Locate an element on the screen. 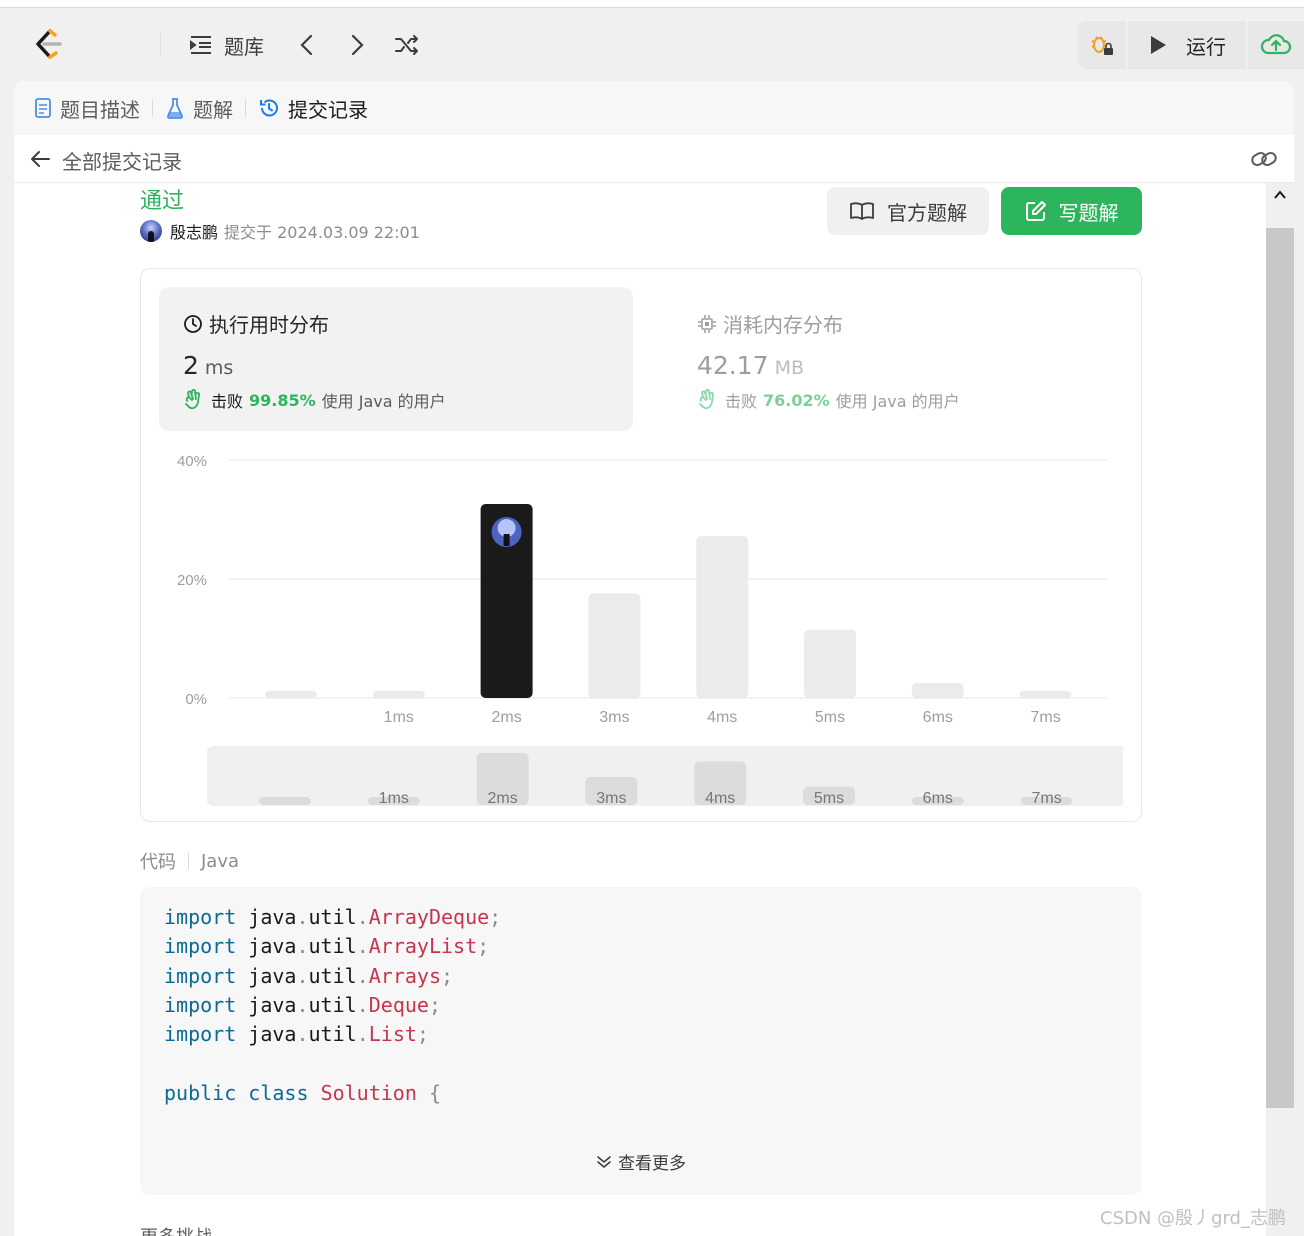 The height and width of the screenshot is (1236, 1304). bar is located at coordinates (398, 694).